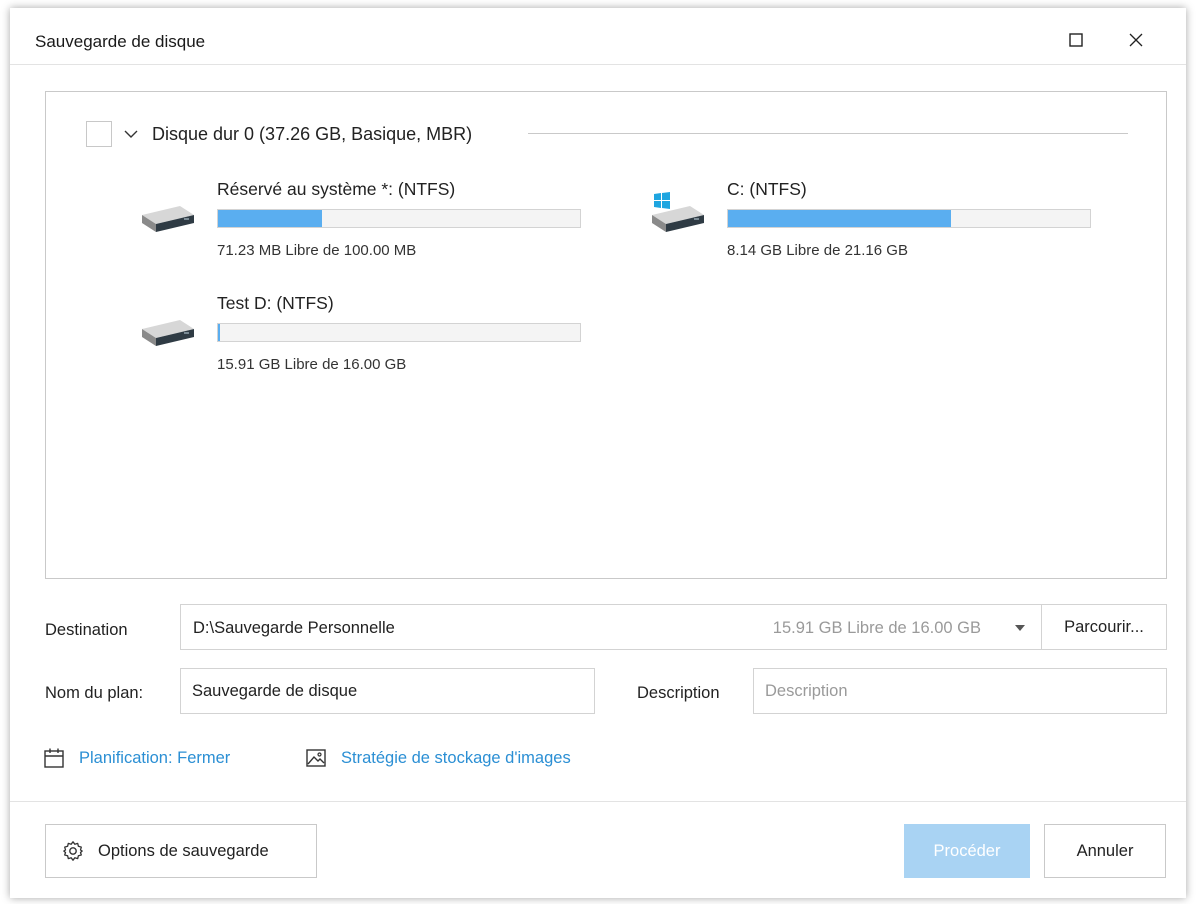 The height and width of the screenshot is (904, 1196). I want to click on image-icon, so click(316, 758).